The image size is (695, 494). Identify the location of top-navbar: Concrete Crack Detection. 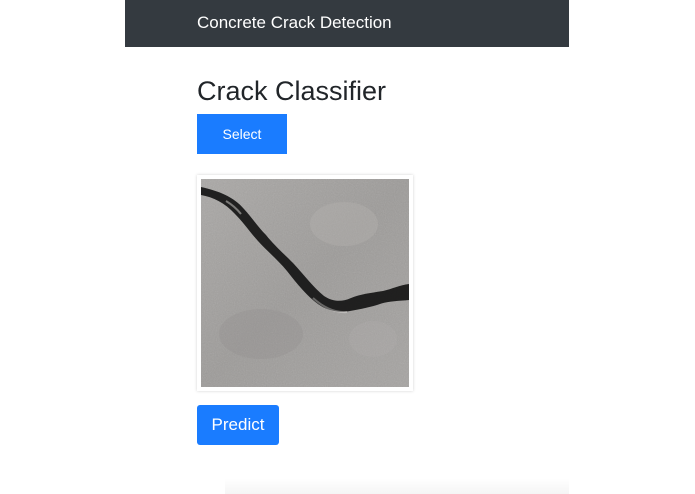
(347, 23).